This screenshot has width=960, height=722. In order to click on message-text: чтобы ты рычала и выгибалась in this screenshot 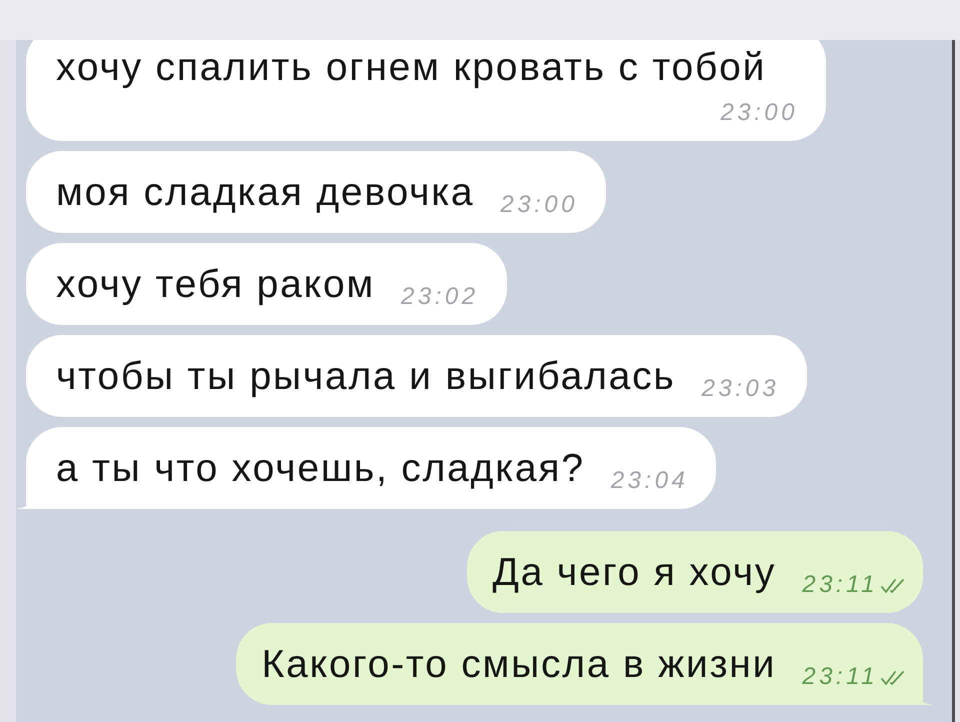, I will do `click(366, 377)`.